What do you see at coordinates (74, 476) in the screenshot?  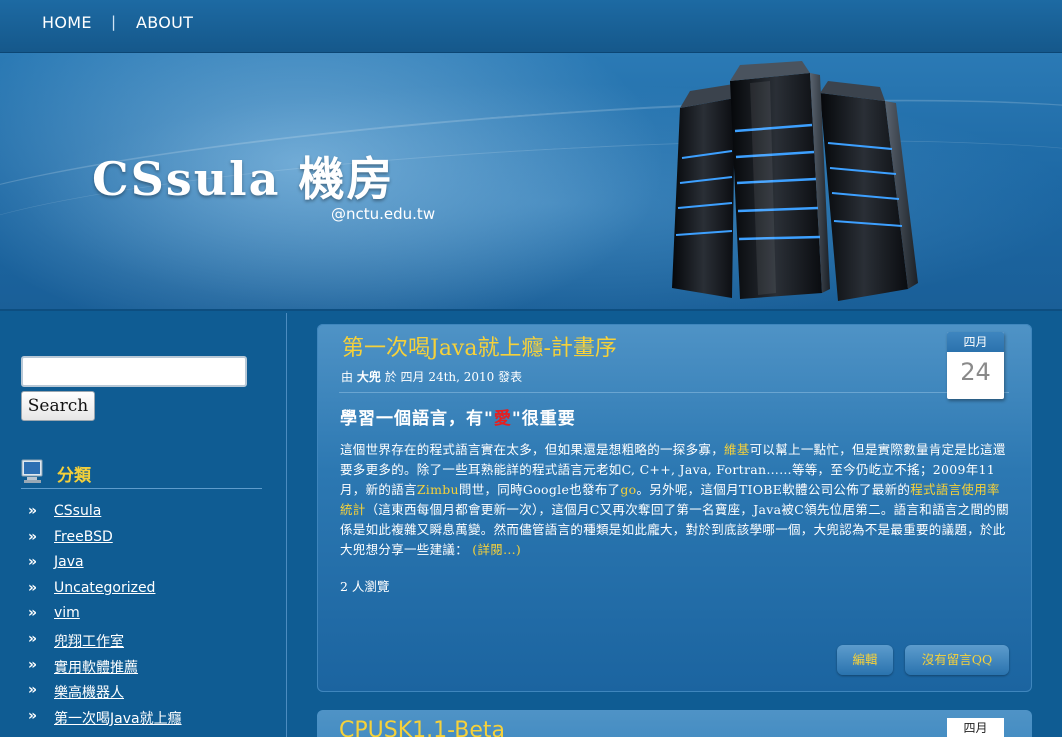 I see `categories-heading-label: 分類` at bounding box center [74, 476].